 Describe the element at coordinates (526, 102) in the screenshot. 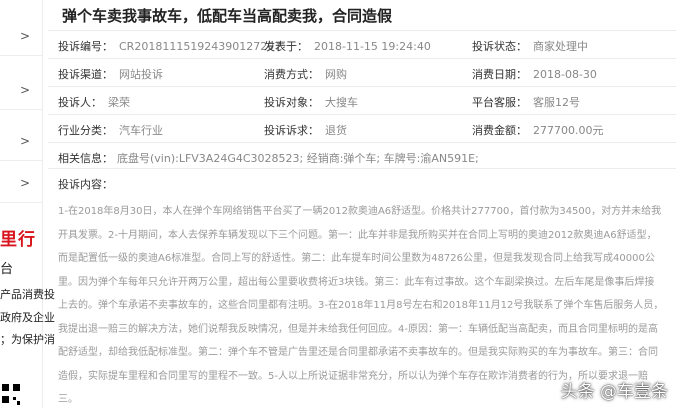

I see `field-service-agent: 平台客服： 客服12号` at that location.